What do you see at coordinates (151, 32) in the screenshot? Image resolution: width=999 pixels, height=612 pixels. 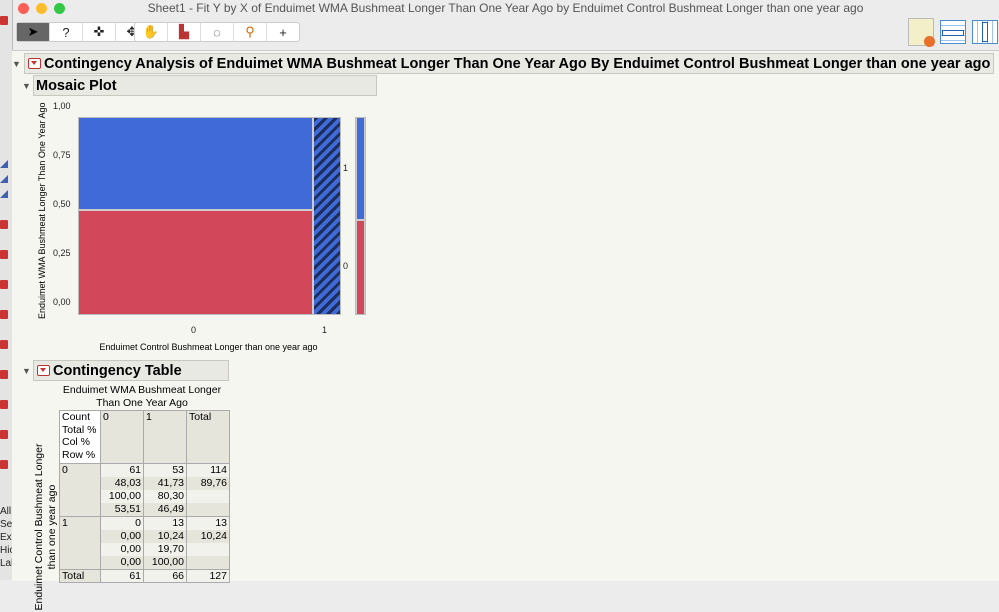 I see `grabber-tool-button: ✋` at bounding box center [151, 32].